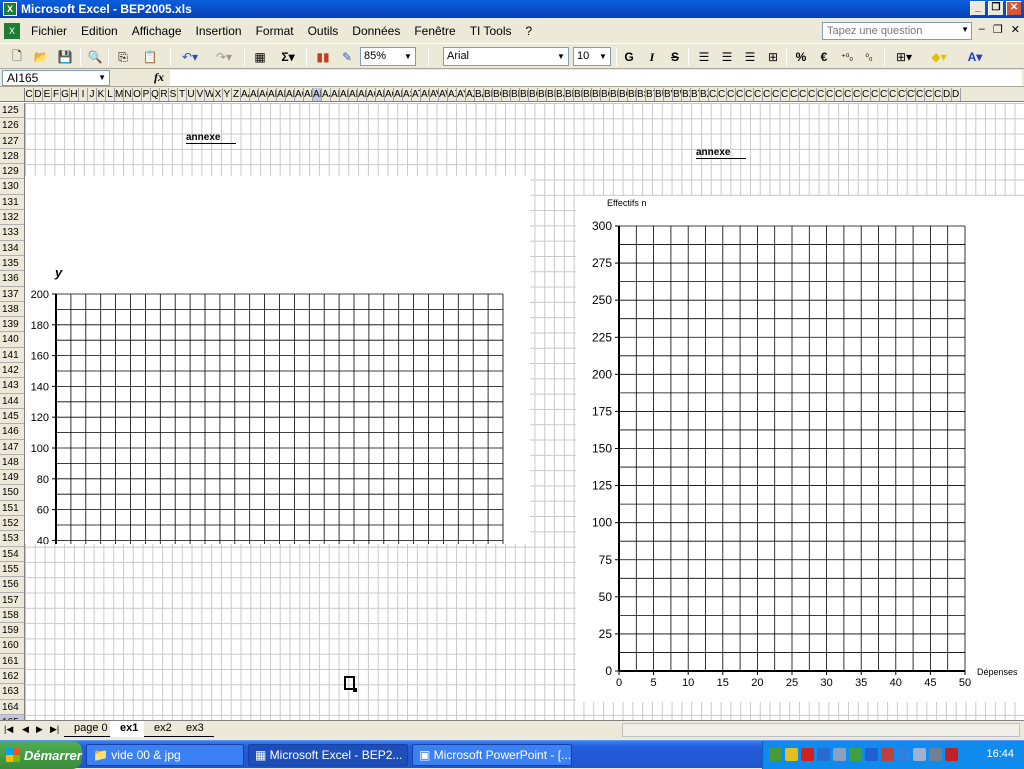 The image size is (1024, 769). I want to click on menu-outils: Outils, so click(323, 31).